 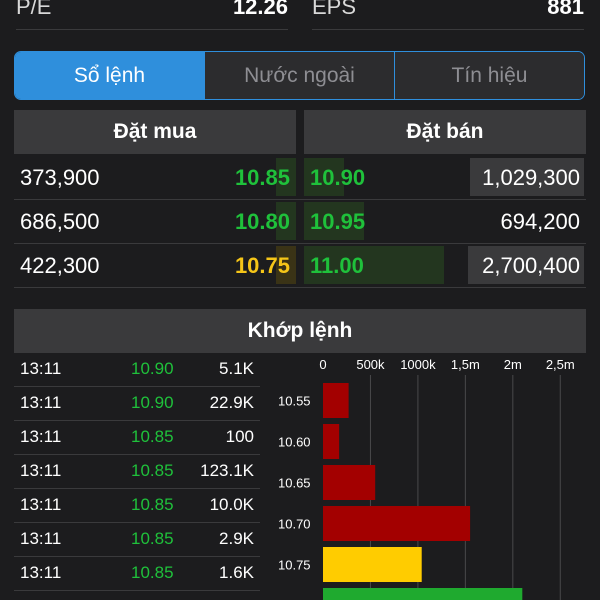 I want to click on trade-volume: 10.0K, so click(x=231, y=504).